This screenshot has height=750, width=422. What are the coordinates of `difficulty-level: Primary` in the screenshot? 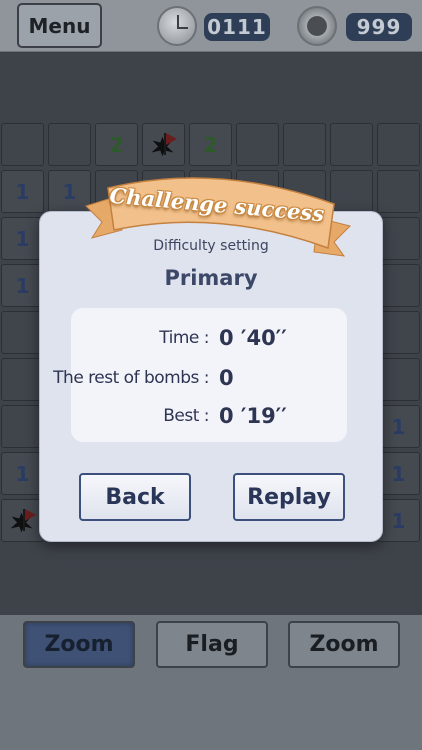 It's located at (211, 278).